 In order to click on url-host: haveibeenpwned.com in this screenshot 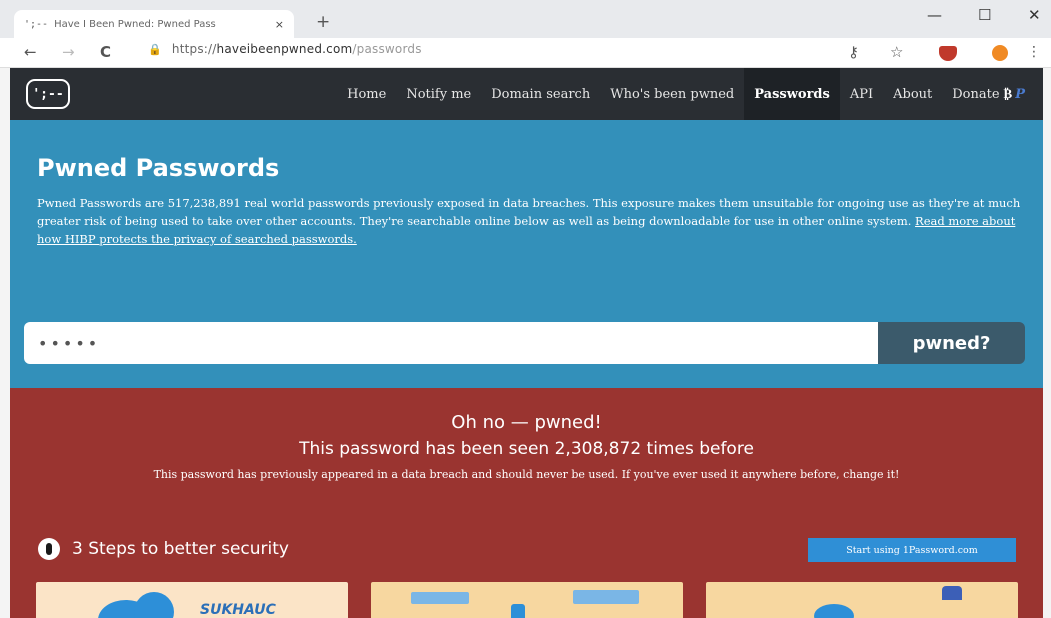, I will do `click(284, 49)`.